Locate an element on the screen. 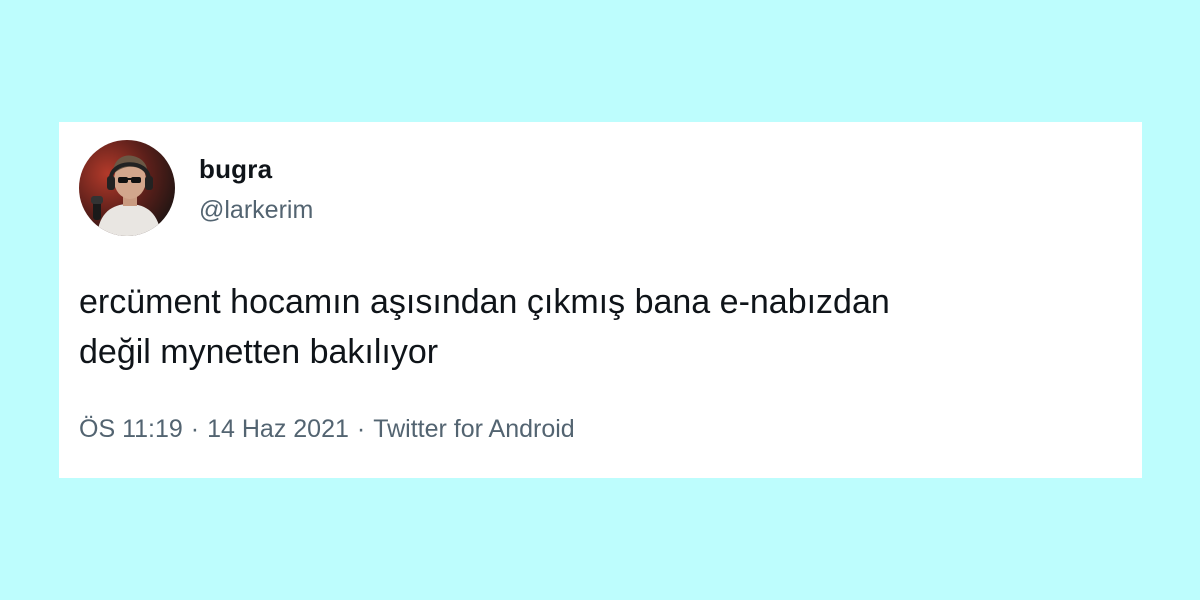  tweet-time: ÖS 11:19 is located at coordinates (131, 429).